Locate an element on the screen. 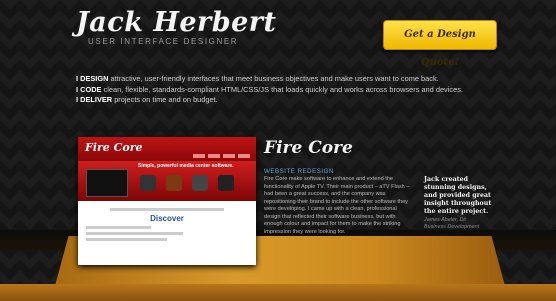  site-tagline: USER INTERFACE DESIGNER is located at coordinates (163, 41).